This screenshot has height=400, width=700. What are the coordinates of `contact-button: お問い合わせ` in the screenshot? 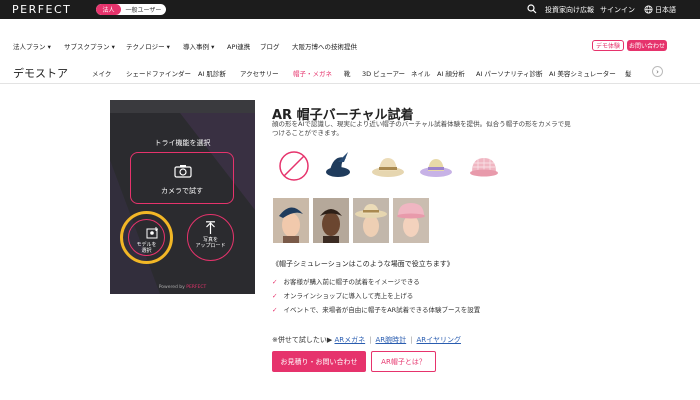 It's located at (647, 45).